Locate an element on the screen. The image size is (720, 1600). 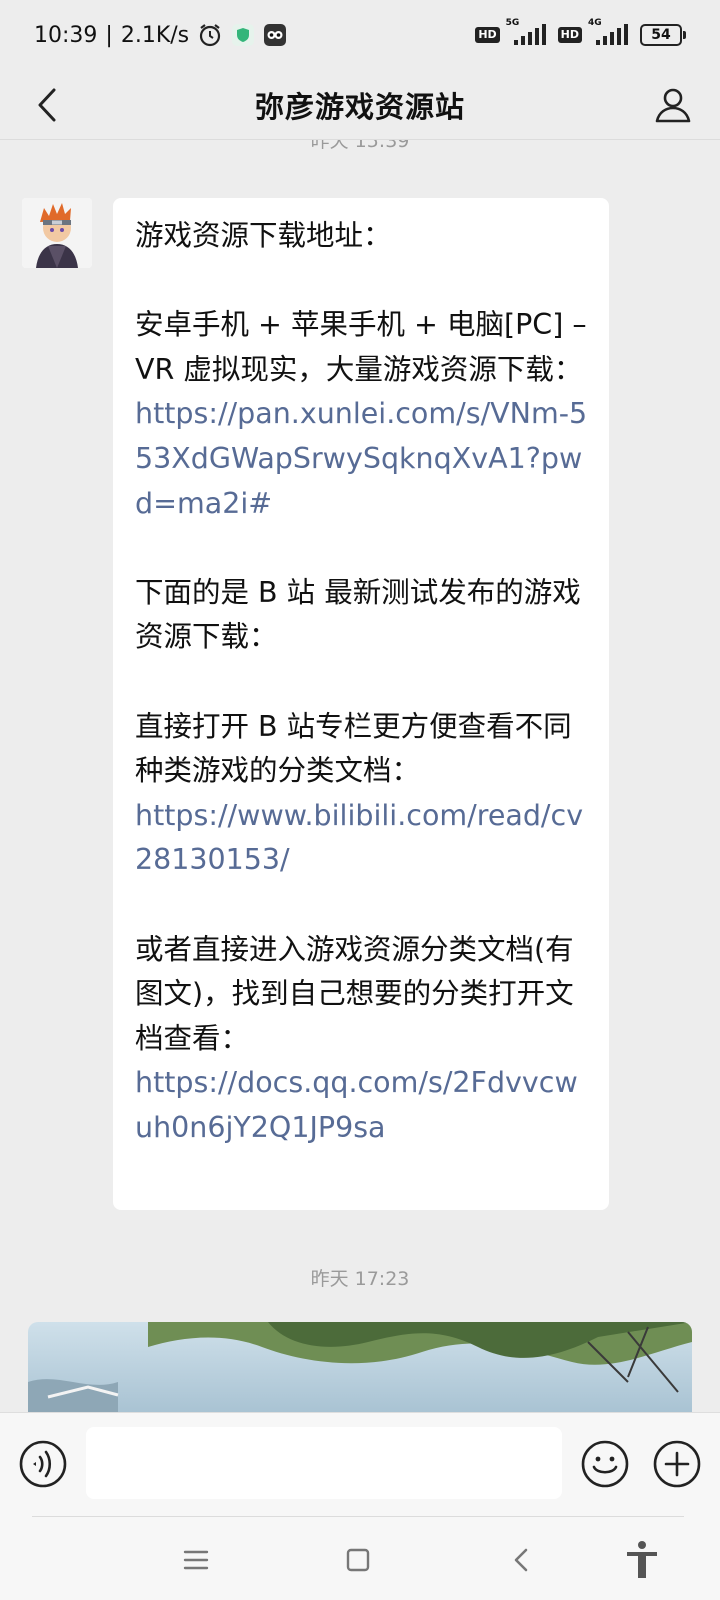
message-image is located at coordinates (360, 1367).